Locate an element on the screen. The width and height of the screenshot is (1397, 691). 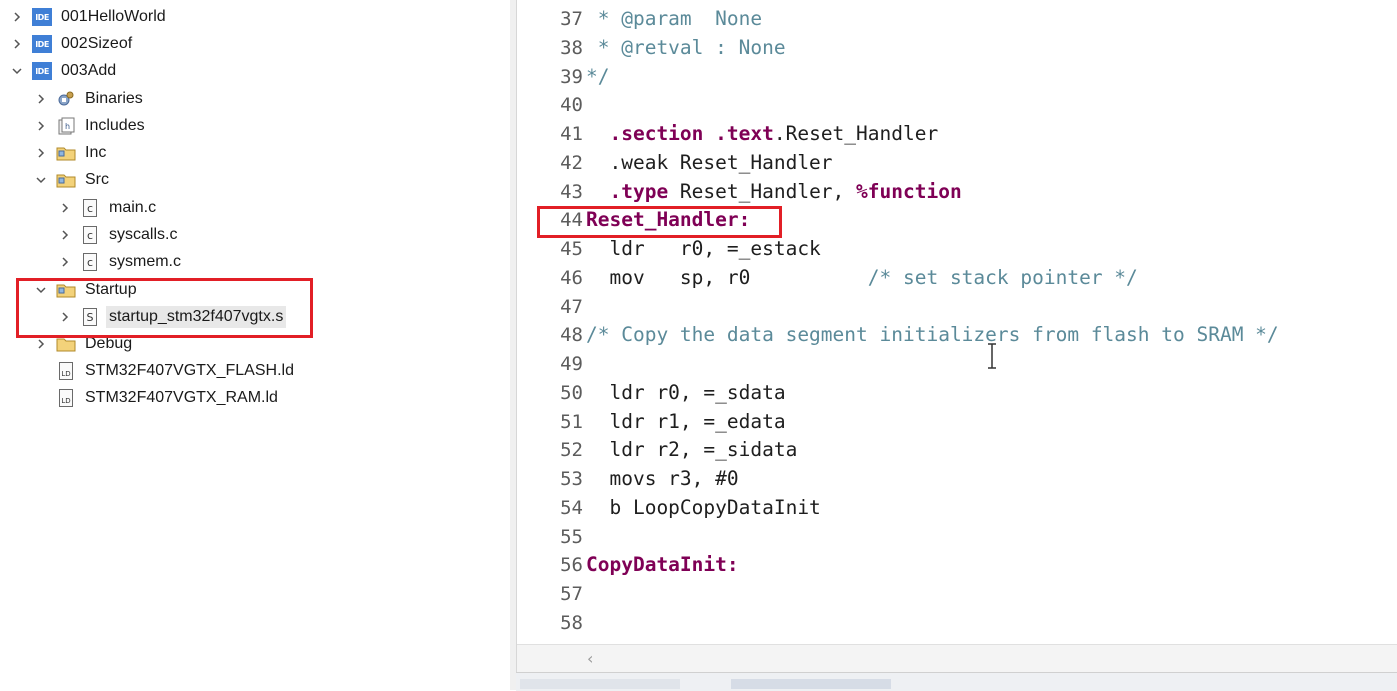
svg-text: h is located at coordinates (67, 126).